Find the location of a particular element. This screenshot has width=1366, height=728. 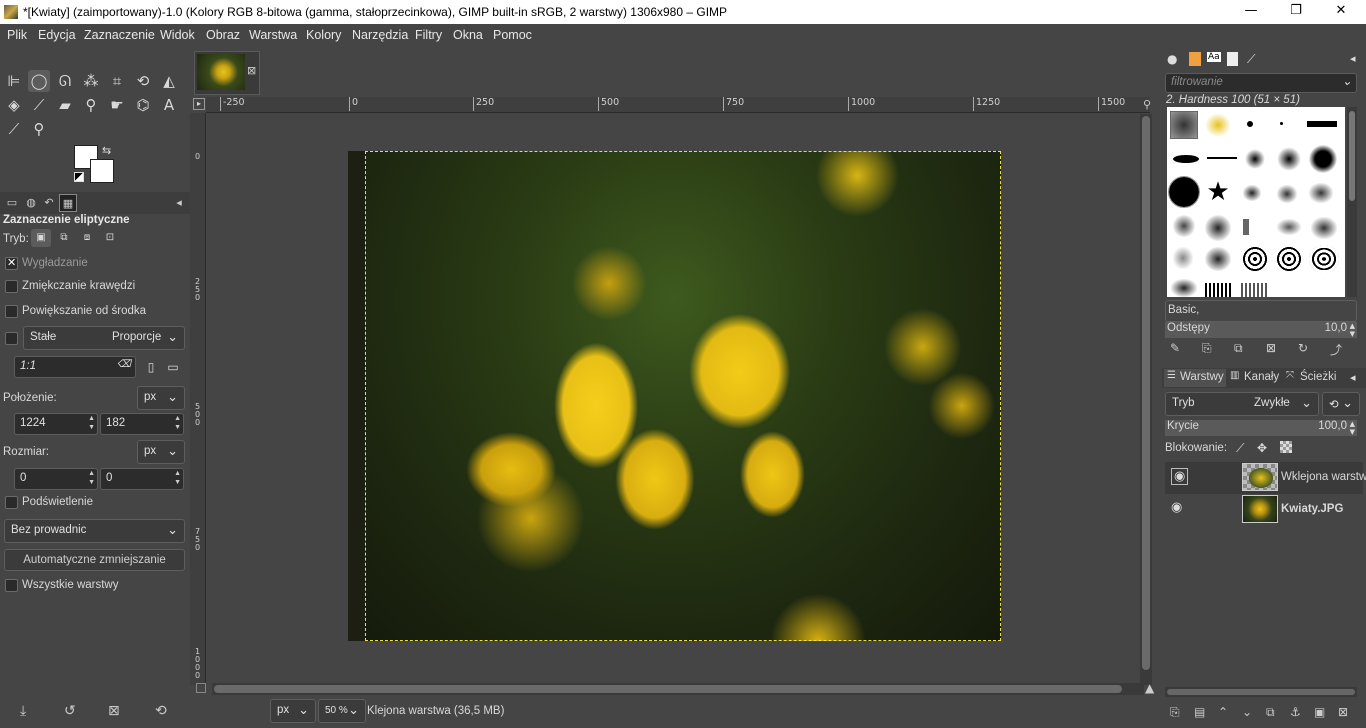

expand-center-checkbox is located at coordinates (11, 311).